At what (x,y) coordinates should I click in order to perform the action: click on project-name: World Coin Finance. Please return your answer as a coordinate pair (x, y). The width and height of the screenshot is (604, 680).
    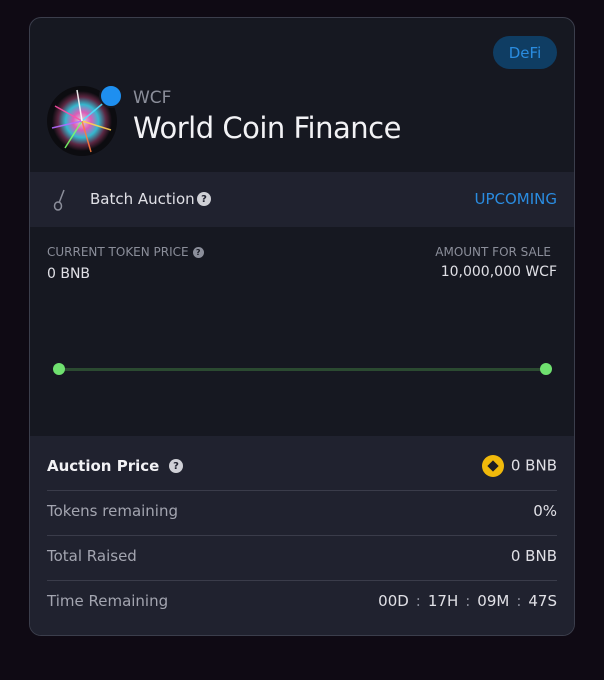
    Looking at the image, I should click on (267, 128).